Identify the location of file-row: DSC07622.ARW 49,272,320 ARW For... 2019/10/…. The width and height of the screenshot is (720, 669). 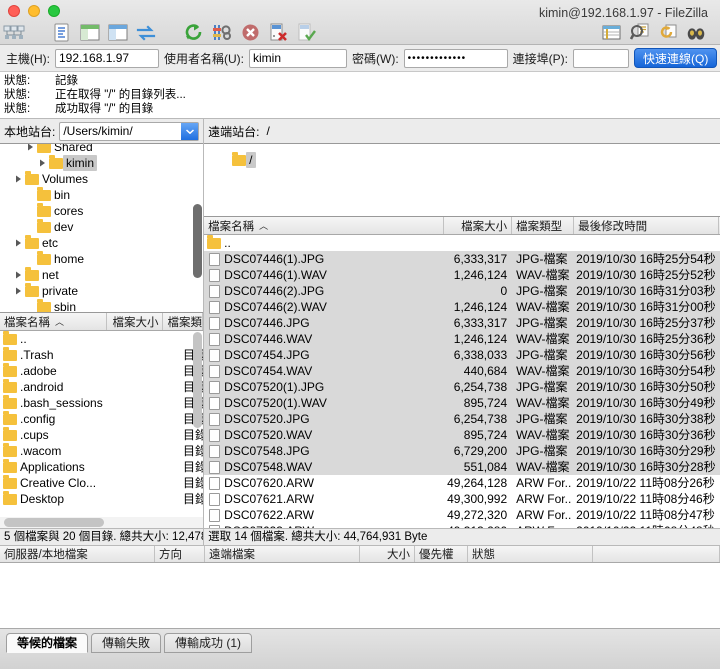
(462, 515).